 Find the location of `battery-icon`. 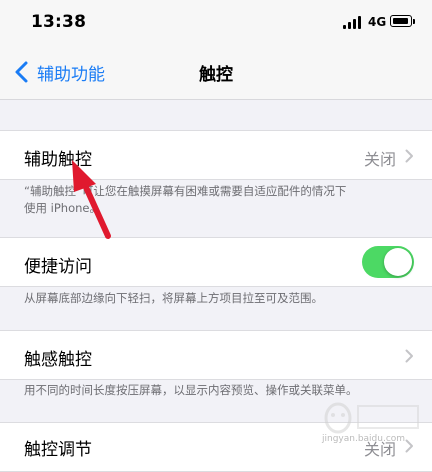

battery-icon is located at coordinates (401, 21).